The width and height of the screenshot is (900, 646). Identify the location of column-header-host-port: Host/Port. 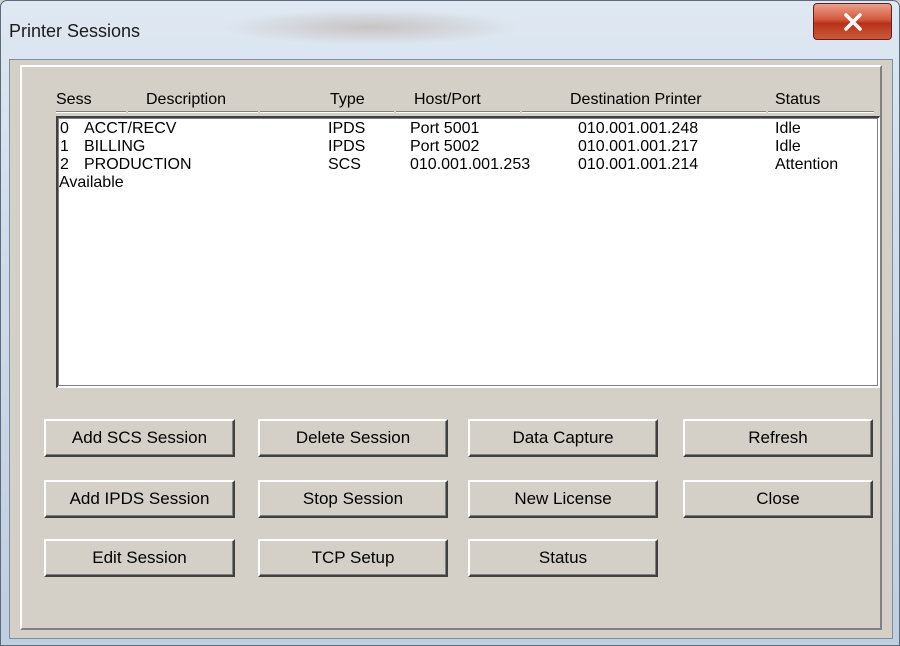
(447, 100).